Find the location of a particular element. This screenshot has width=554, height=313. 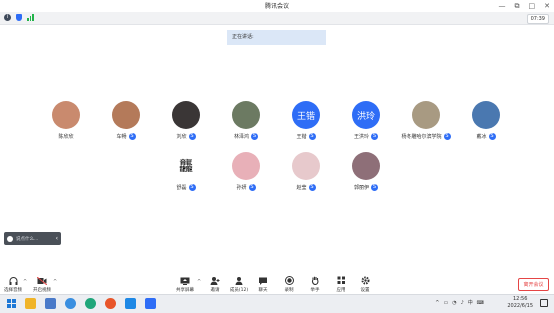

record-icon is located at coordinates (289, 280).